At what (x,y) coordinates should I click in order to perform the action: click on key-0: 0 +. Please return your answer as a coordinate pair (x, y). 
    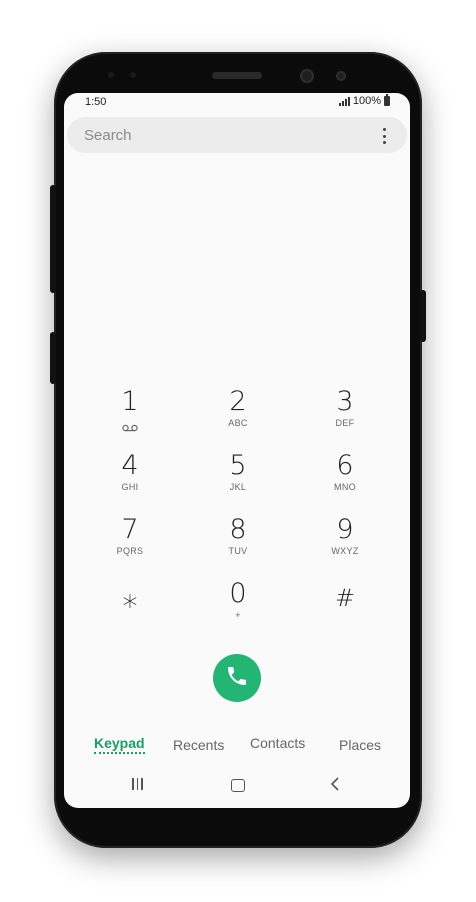
    Looking at the image, I should click on (238, 607).